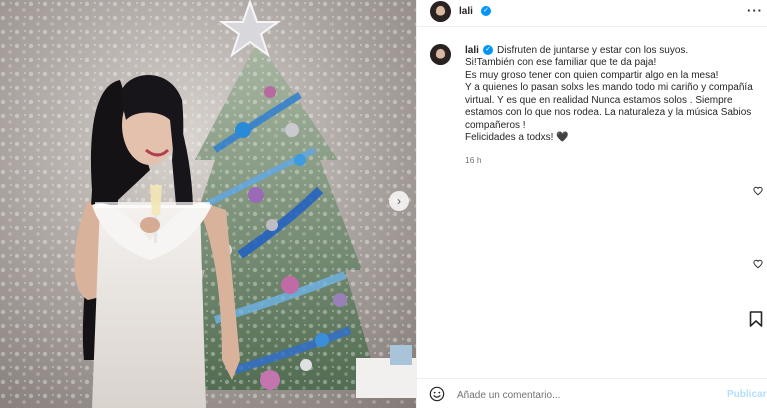 This screenshot has height=408, width=767. What do you see at coordinates (472, 50) in the screenshot?
I see `caption-username: lali` at bounding box center [472, 50].